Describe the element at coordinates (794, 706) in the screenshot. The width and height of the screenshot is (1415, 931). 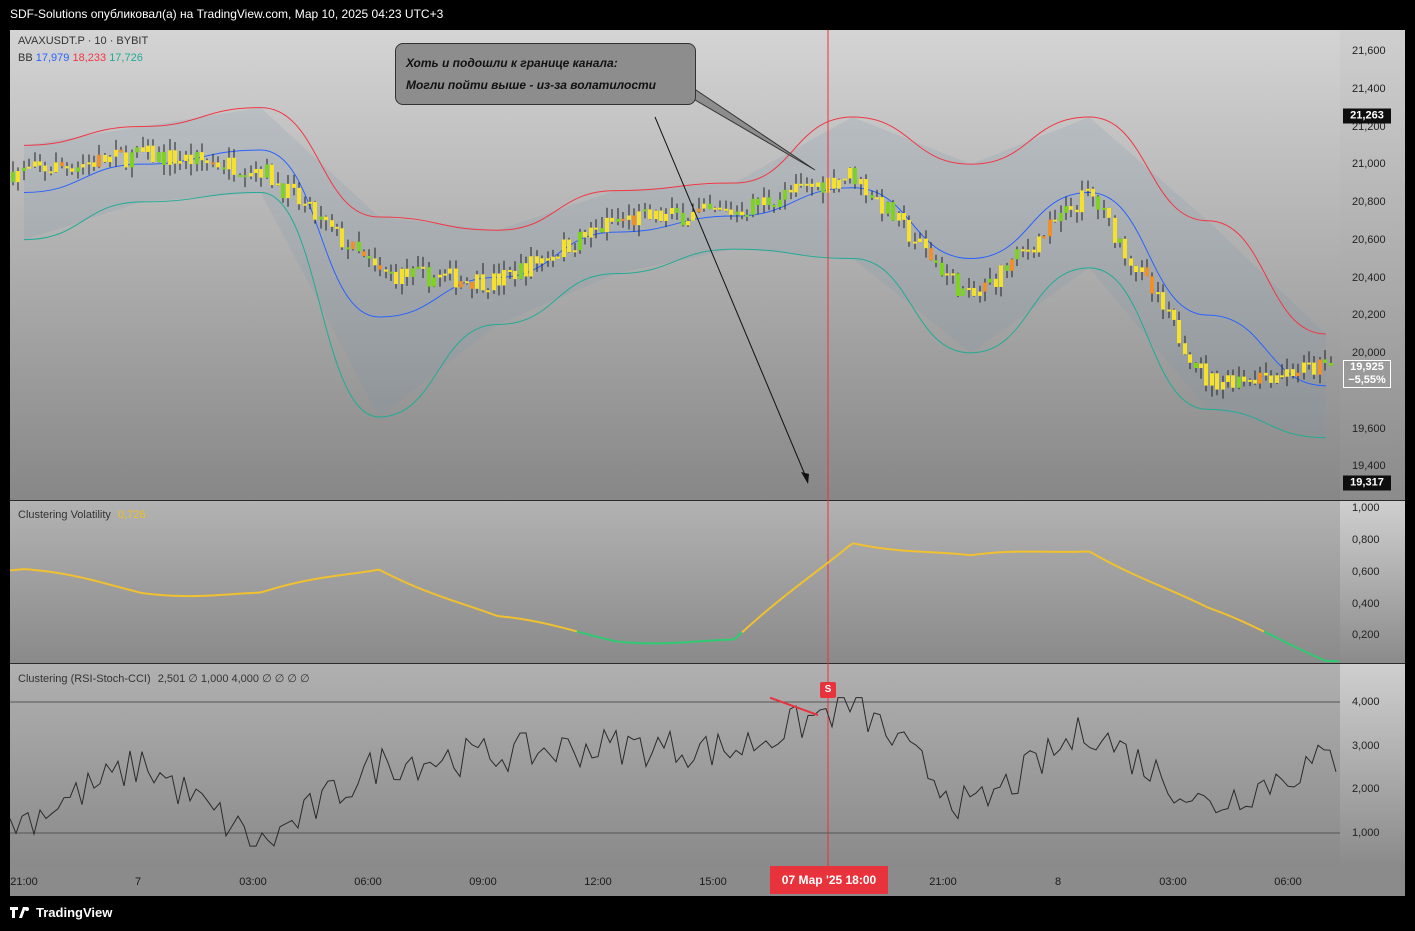
I see `divergence-line` at that location.